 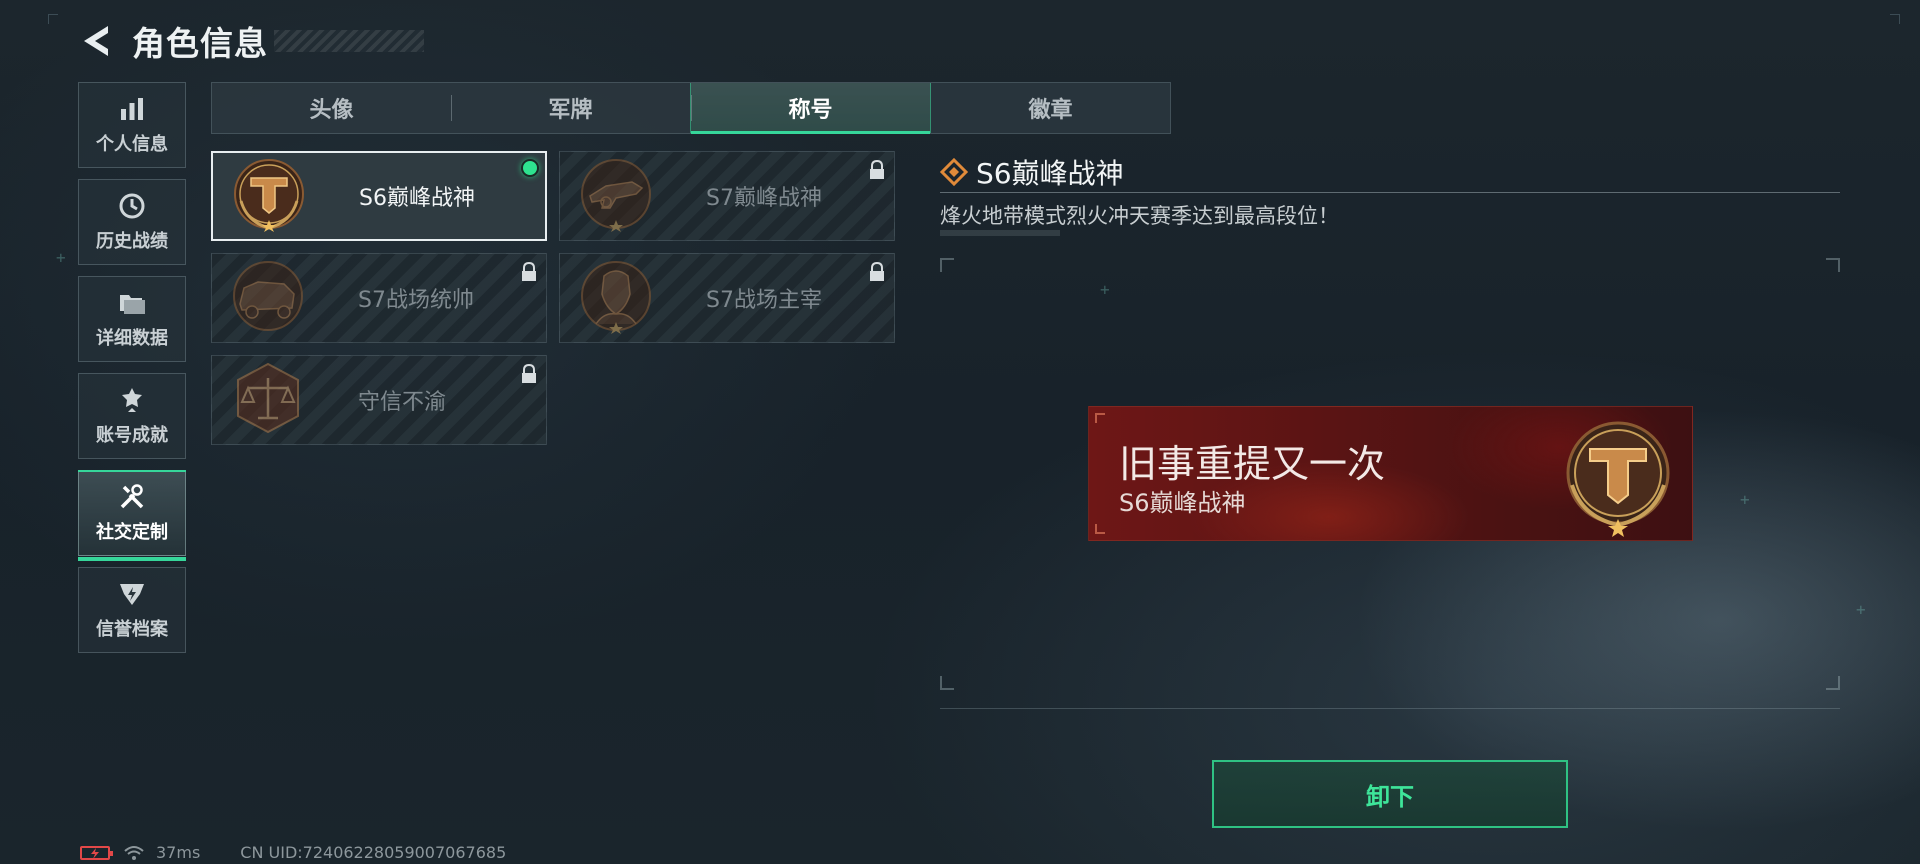 What do you see at coordinates (1182, 503) in the screenshot?
I see `banner-title: S6巅峰战神` at bounding box center [1182, 503].